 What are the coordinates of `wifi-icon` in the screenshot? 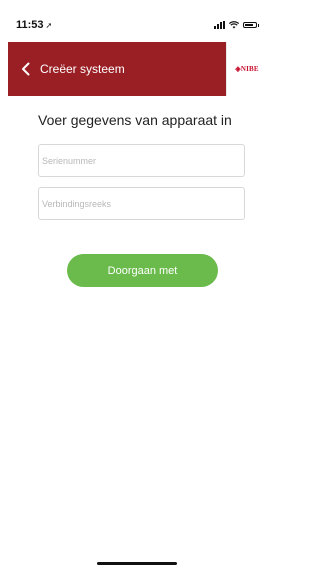 It's located at (234, 25).